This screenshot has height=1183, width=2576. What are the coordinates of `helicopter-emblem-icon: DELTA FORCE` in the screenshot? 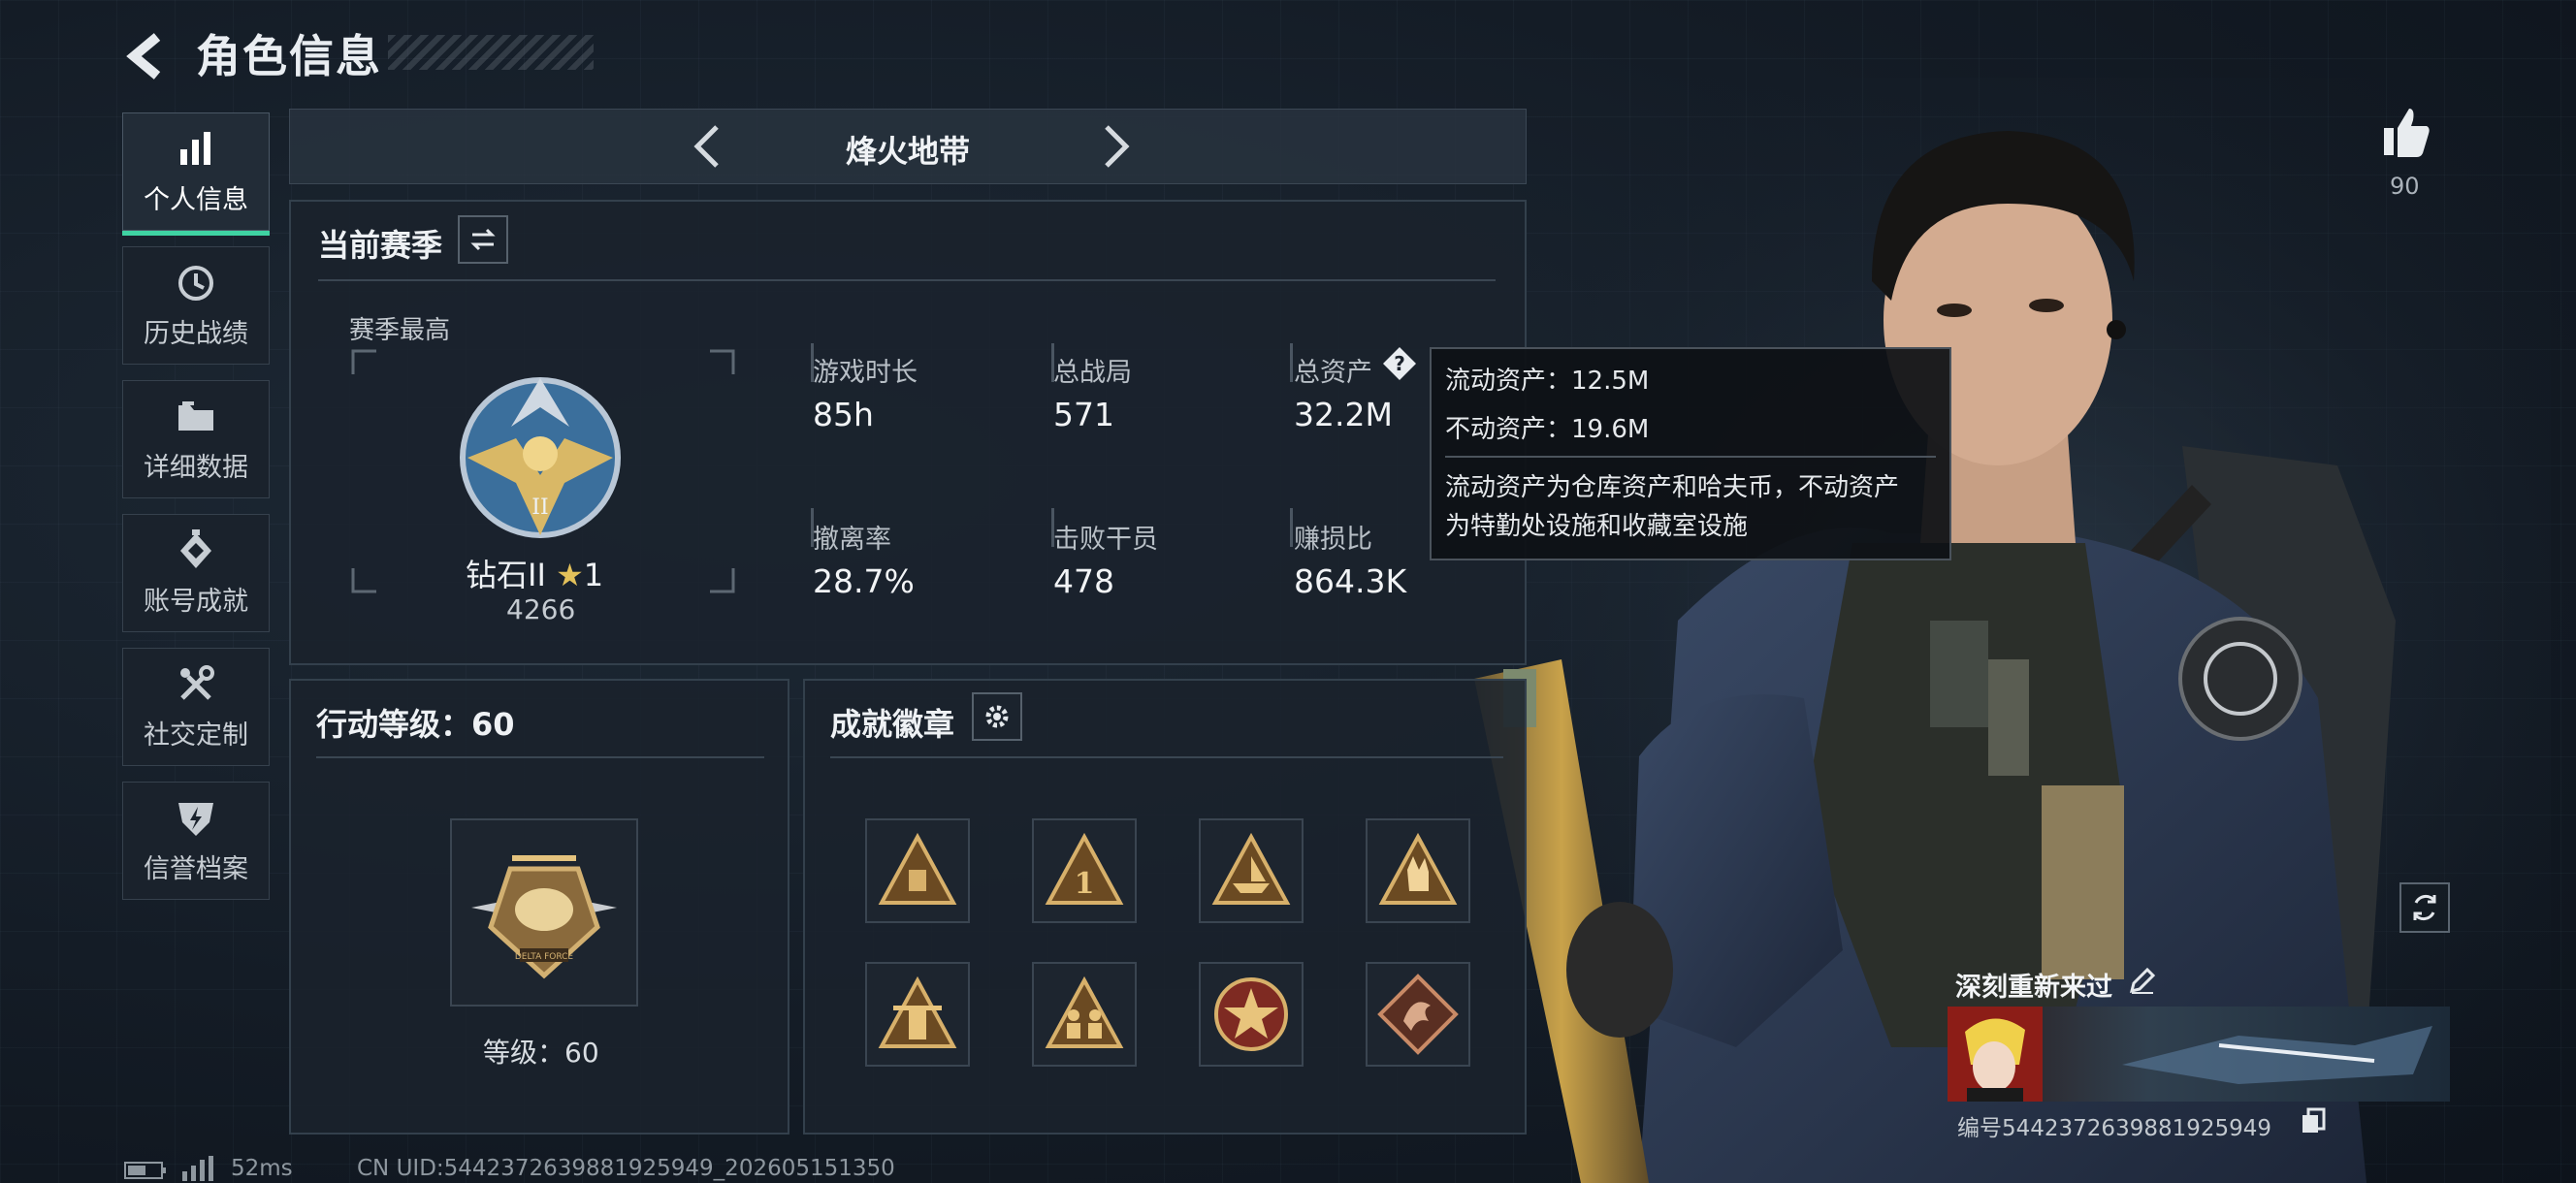 It's located at (544, 917).